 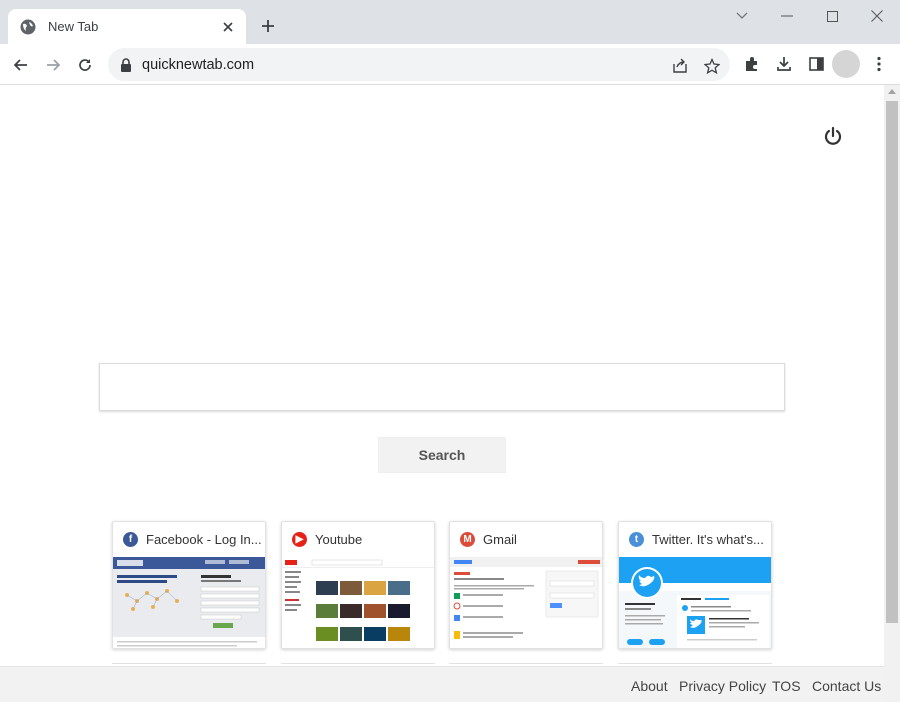 What do you see at coordinates (649, 686) in the screenshot?
I see `footer-link-about: About` at bounding box center [649, 686].